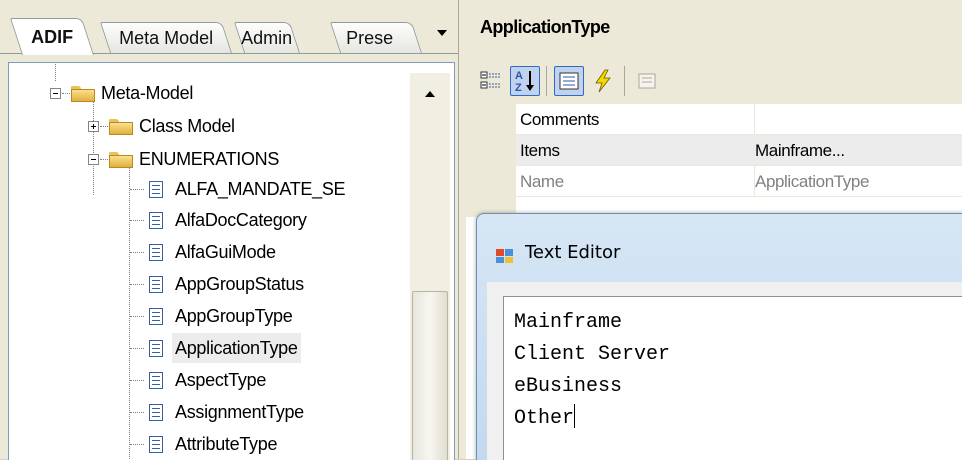 This screenshot has width=962, height=460. I want to click on property-value: ApplicationType, so click(856, 181).